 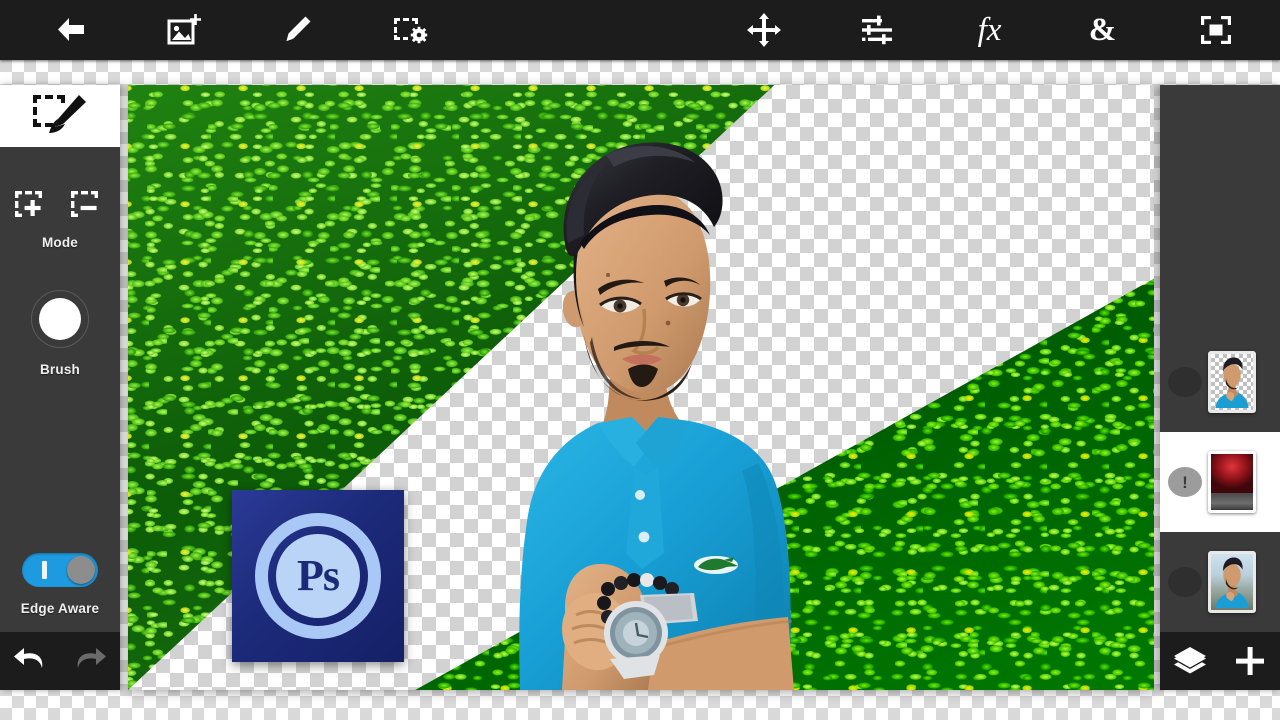 I want to click on layer-item-middle: !, so click(x=1220, y=482).